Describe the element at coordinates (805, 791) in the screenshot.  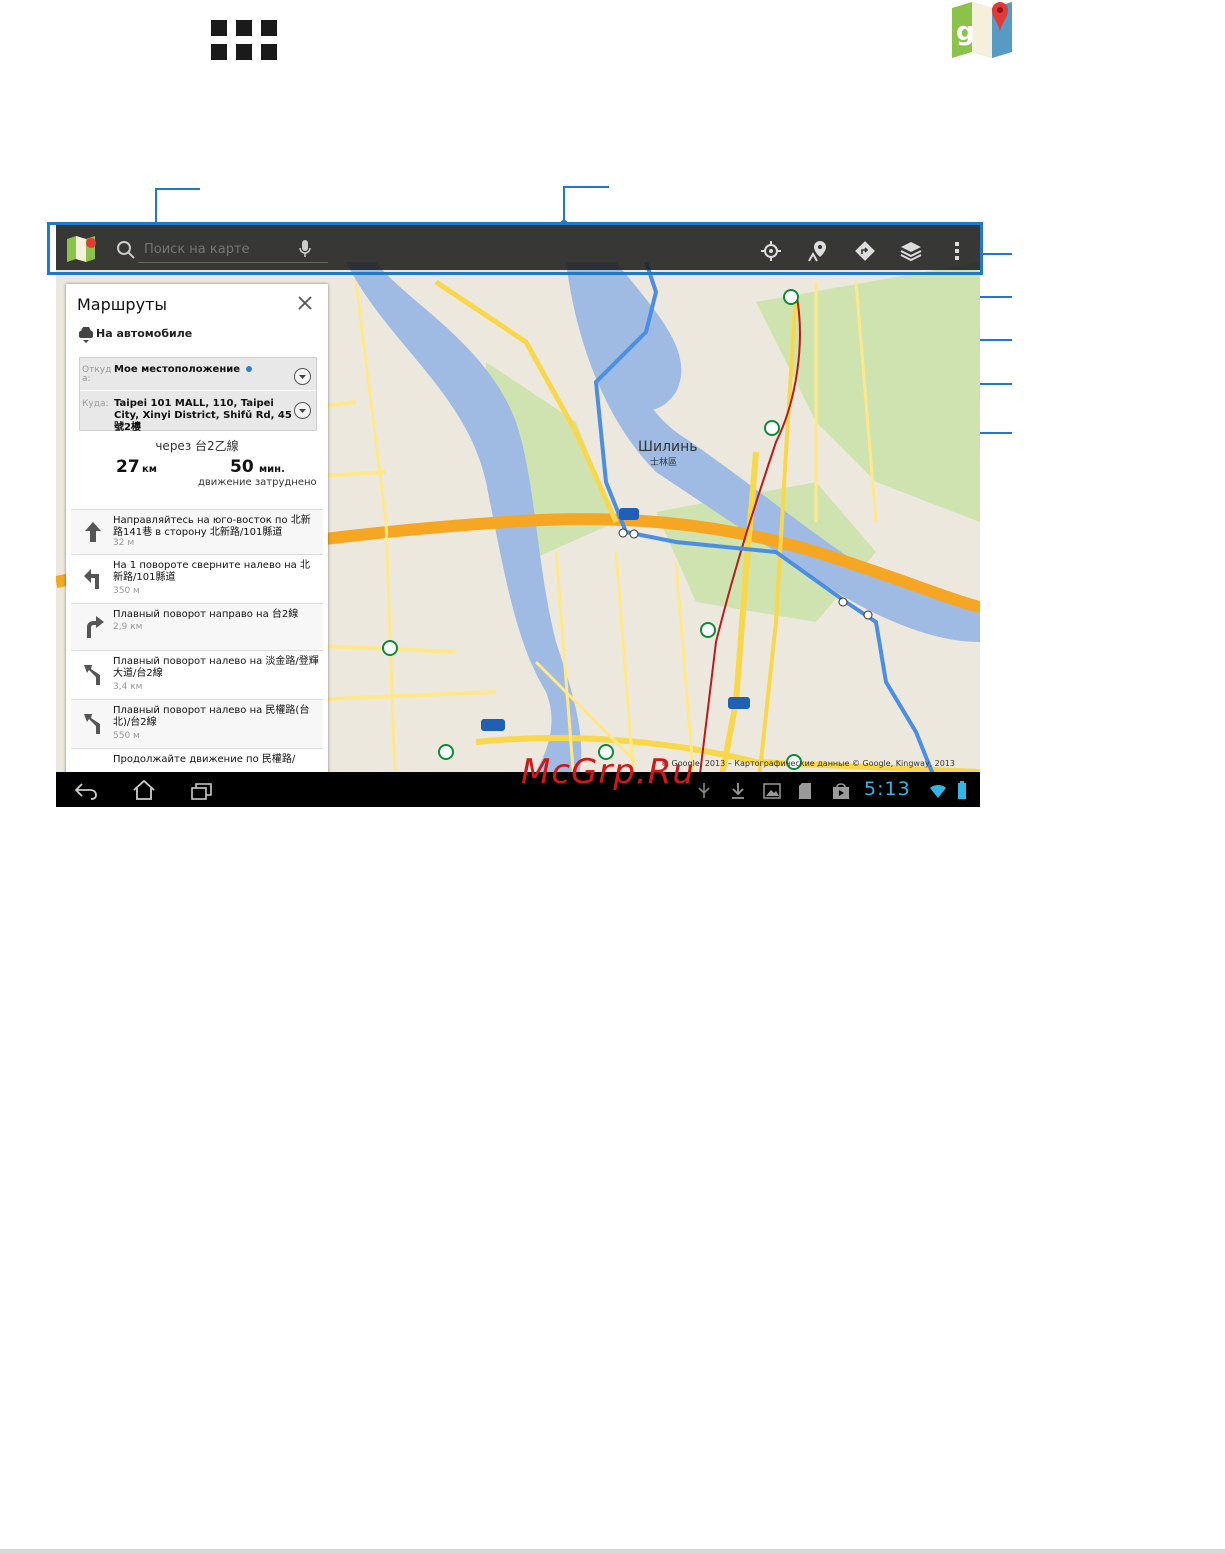
I see `sd-card-icon` at that location.